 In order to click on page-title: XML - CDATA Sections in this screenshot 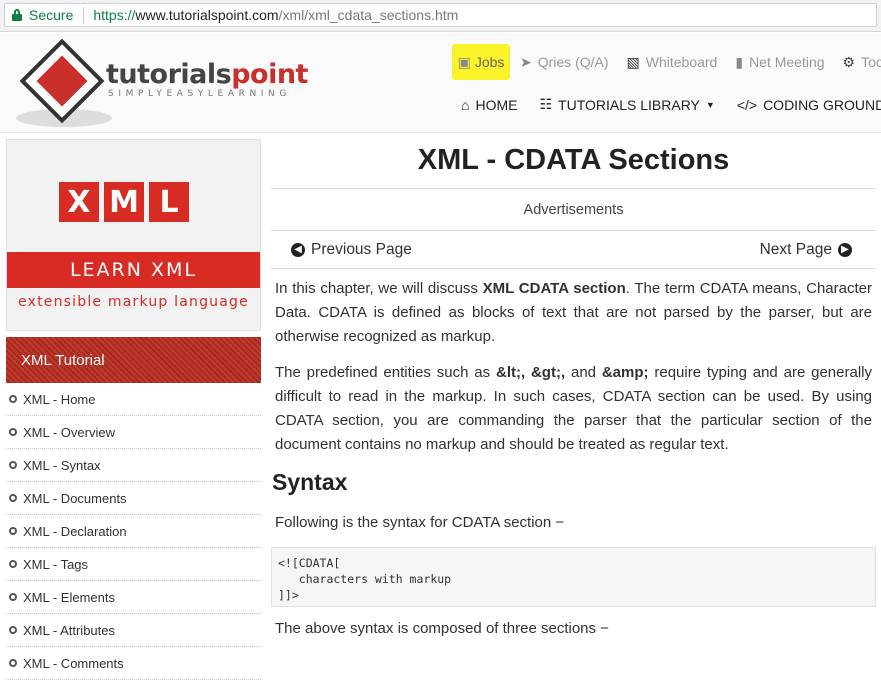, I will do `click(573, 163)`.